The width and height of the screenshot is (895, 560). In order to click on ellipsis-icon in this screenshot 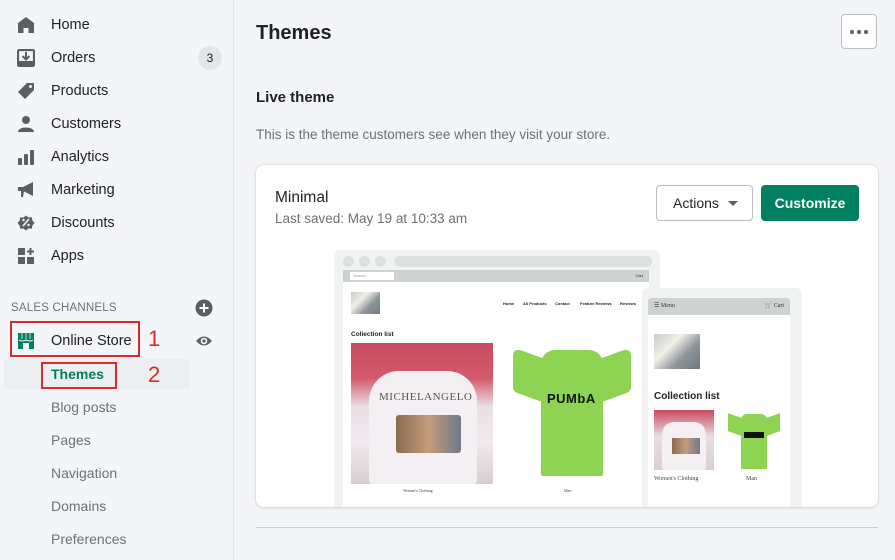, I will do `click(852, 31)`.